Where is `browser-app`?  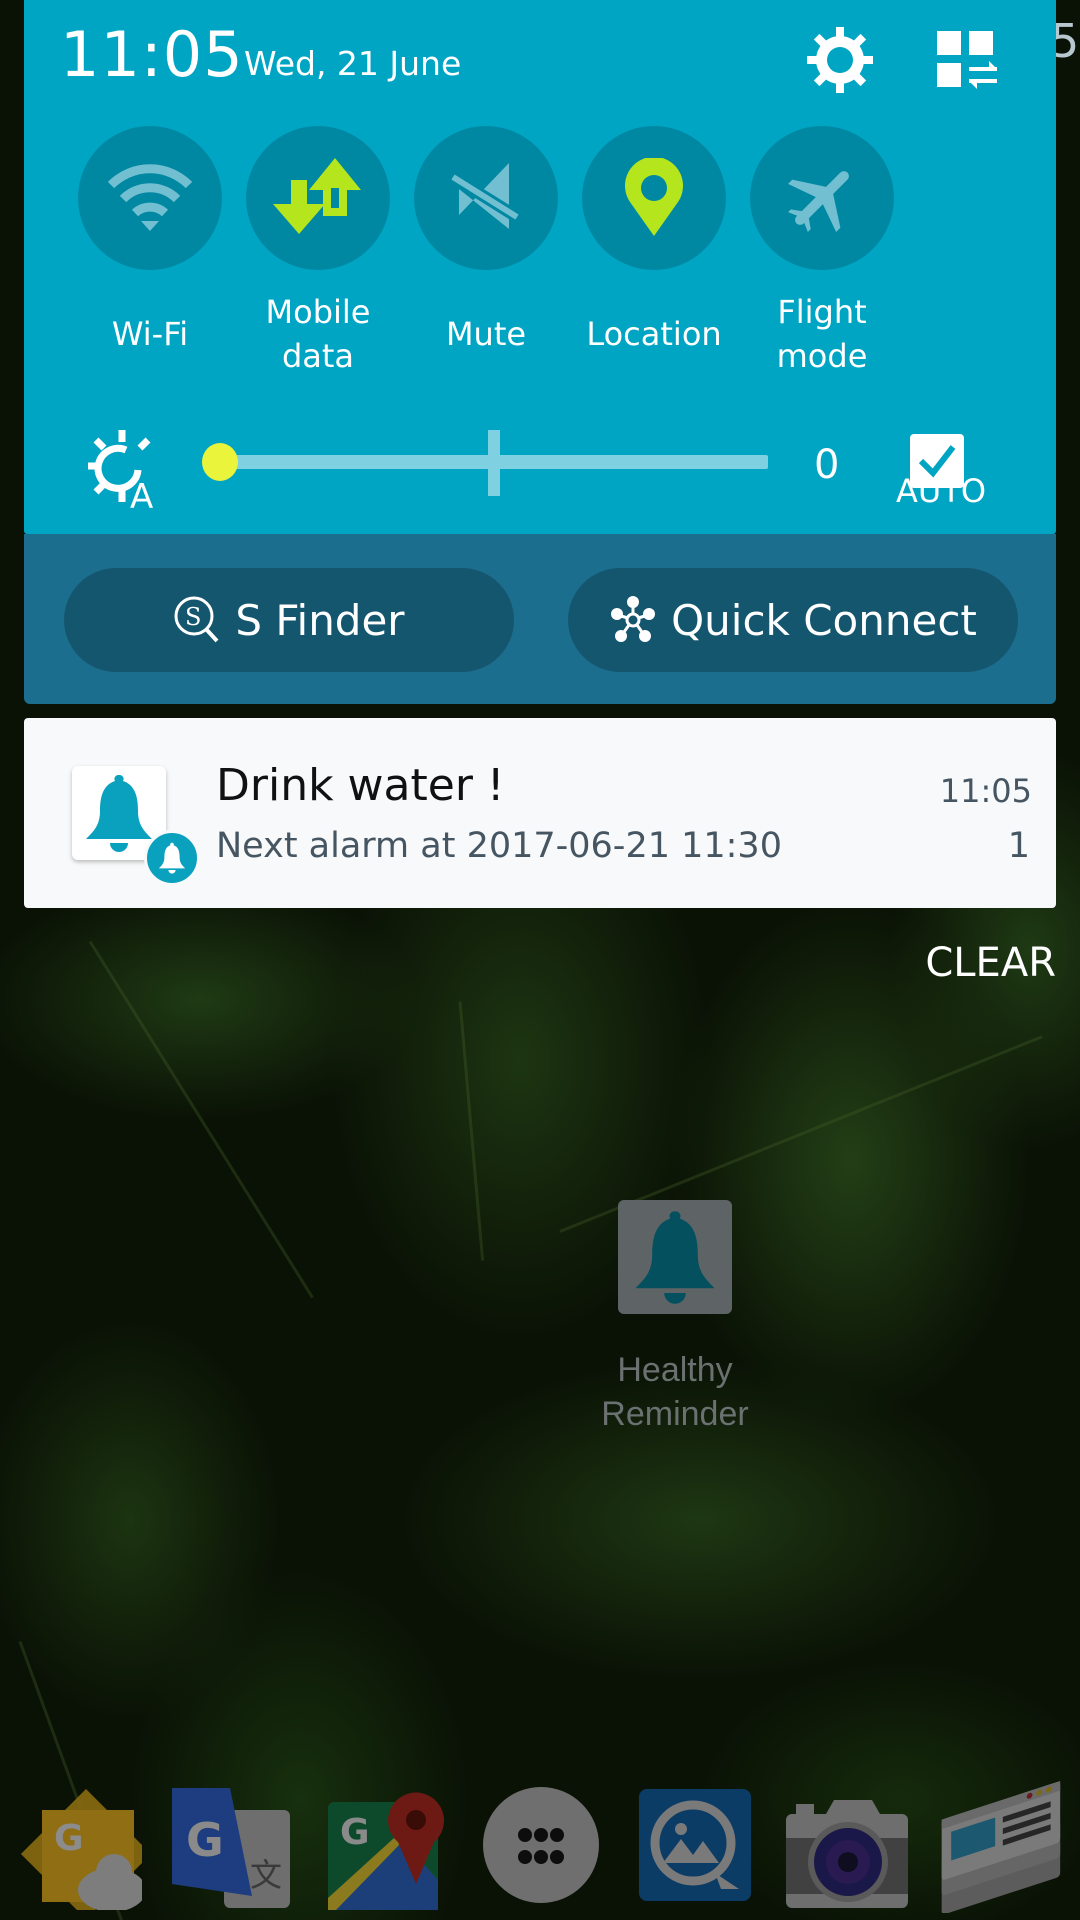
browser-app is located at coordinates (999, 1846).